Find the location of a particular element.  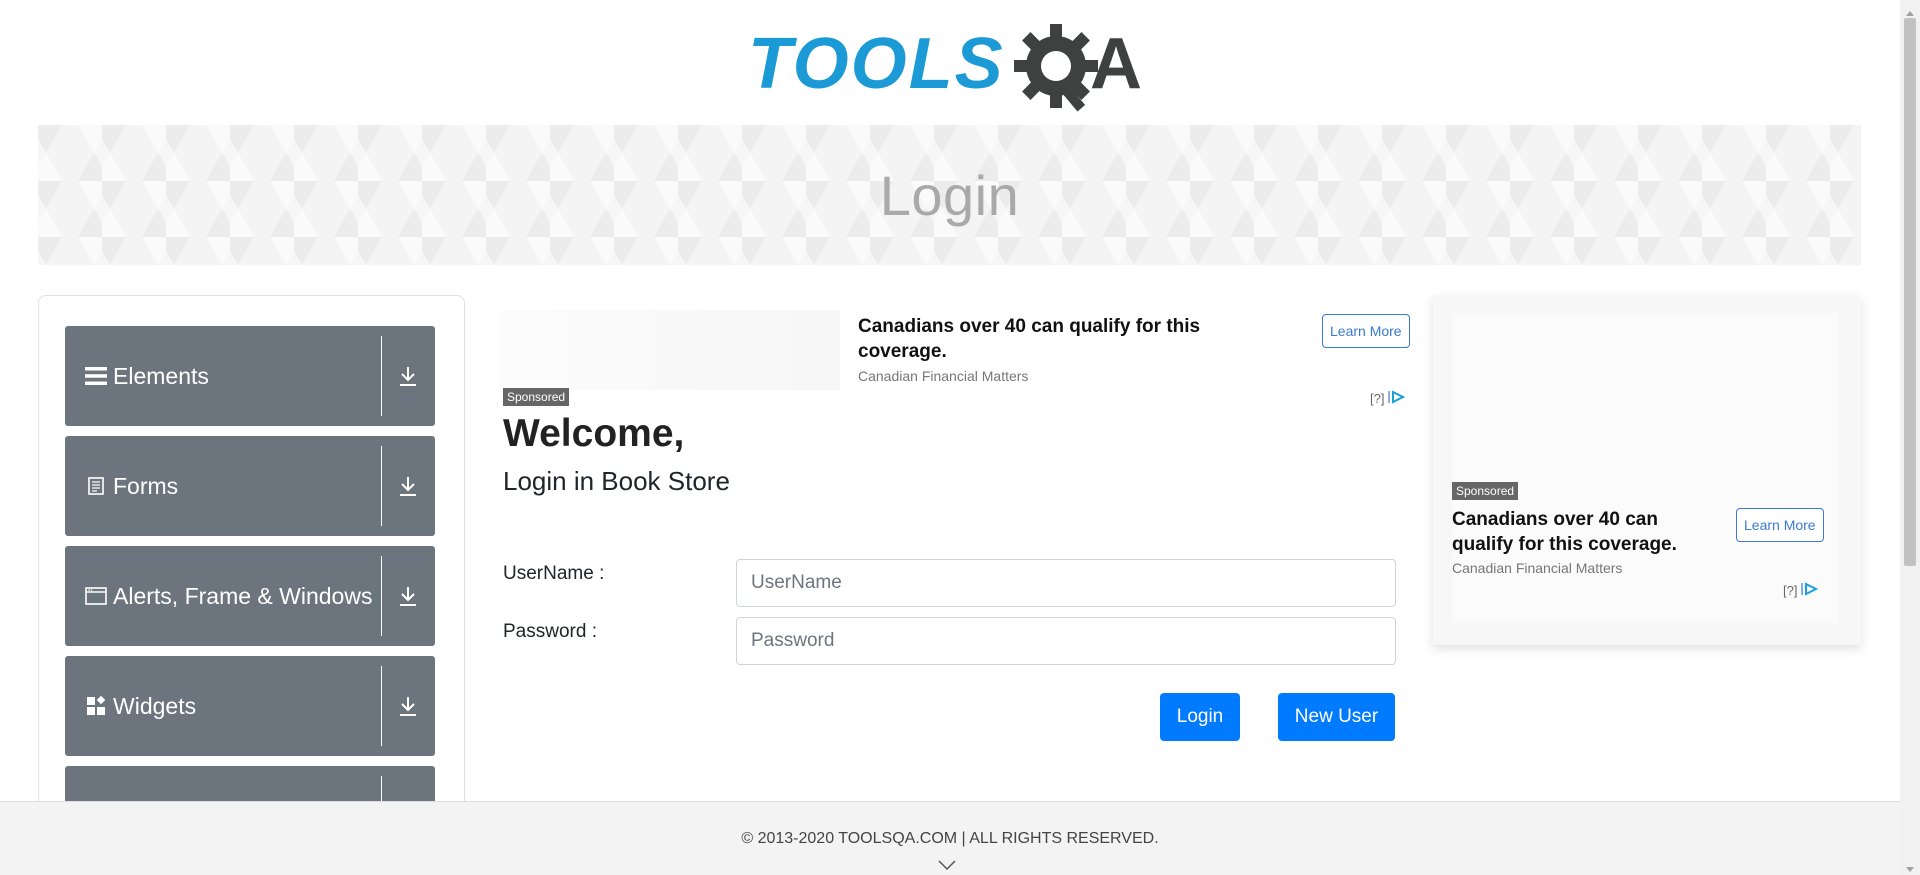

menu-group-elements: Elements is located at coordinates (250, 376).